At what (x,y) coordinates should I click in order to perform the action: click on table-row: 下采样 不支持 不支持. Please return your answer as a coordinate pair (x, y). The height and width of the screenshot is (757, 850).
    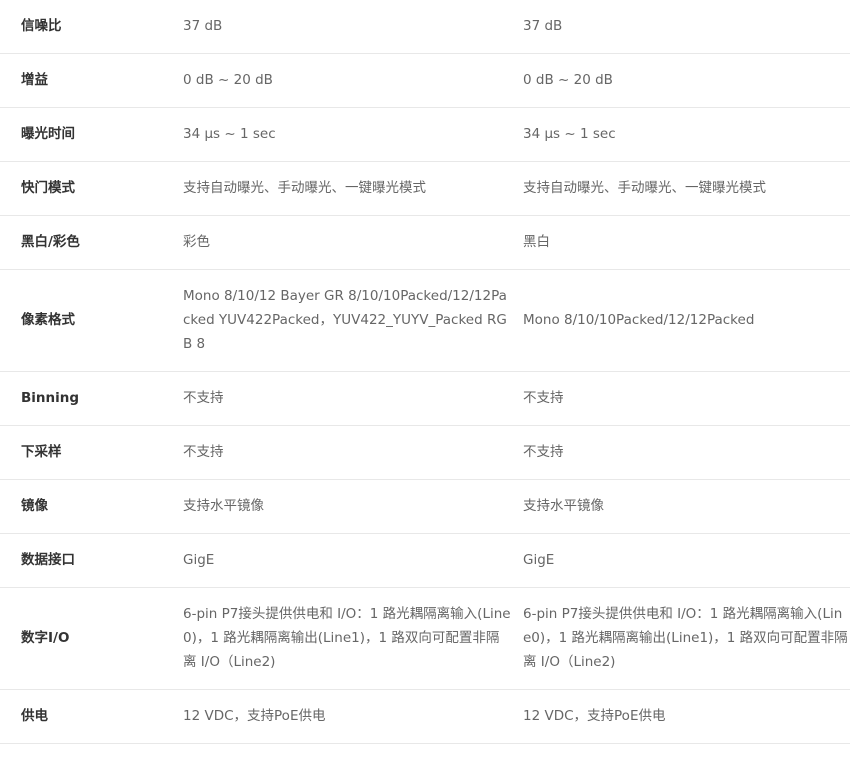
    Looking at the image, I should click on (425, 452).